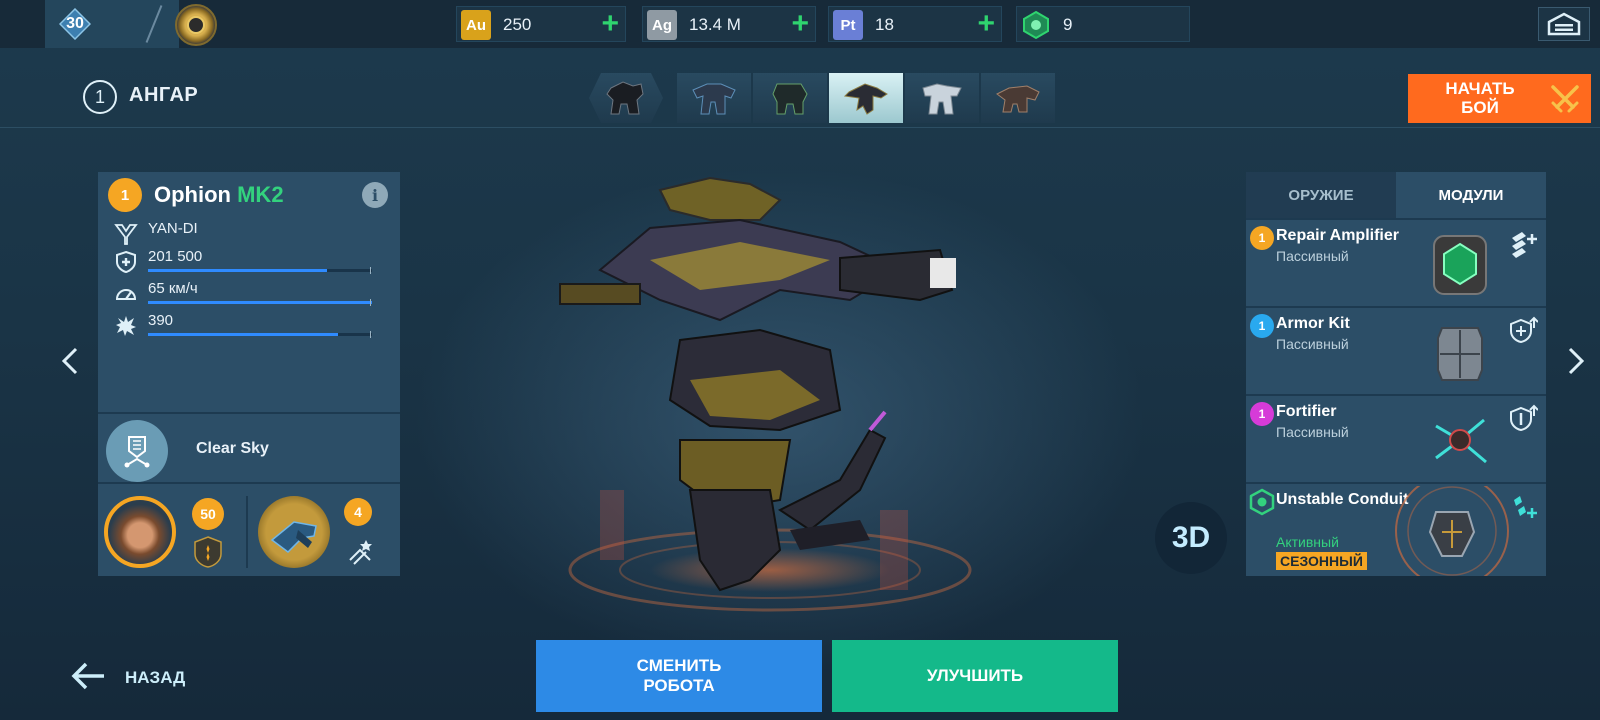 This screenshot has height=720, width=1600. I want to click on divider-slash, so click(154, 24).